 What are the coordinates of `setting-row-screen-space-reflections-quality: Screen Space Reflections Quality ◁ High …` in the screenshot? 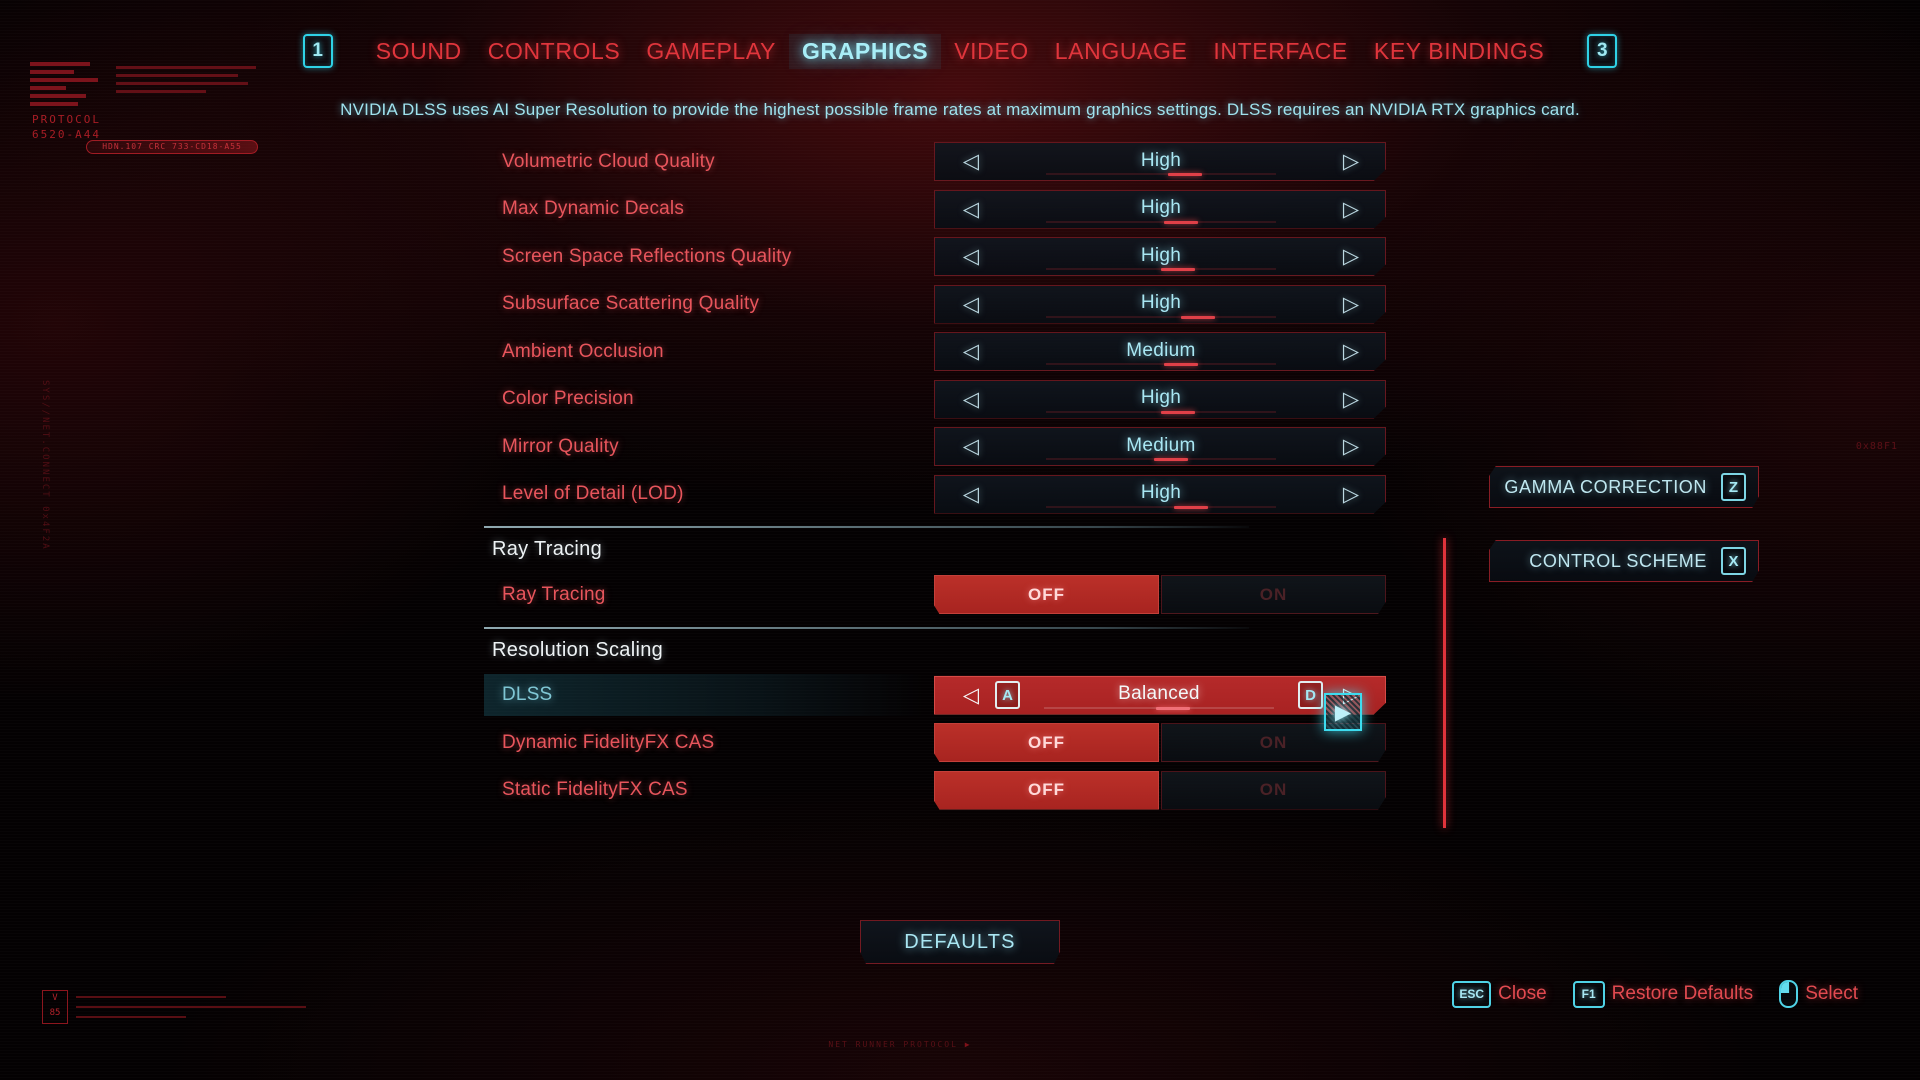 It's located at (949, 257).